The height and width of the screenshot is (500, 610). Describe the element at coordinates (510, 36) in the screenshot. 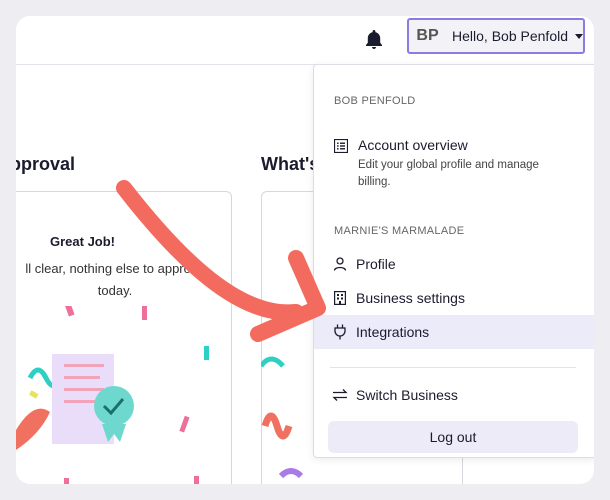

I see `user-greeting: Hello, Bob Penfold` at that location.